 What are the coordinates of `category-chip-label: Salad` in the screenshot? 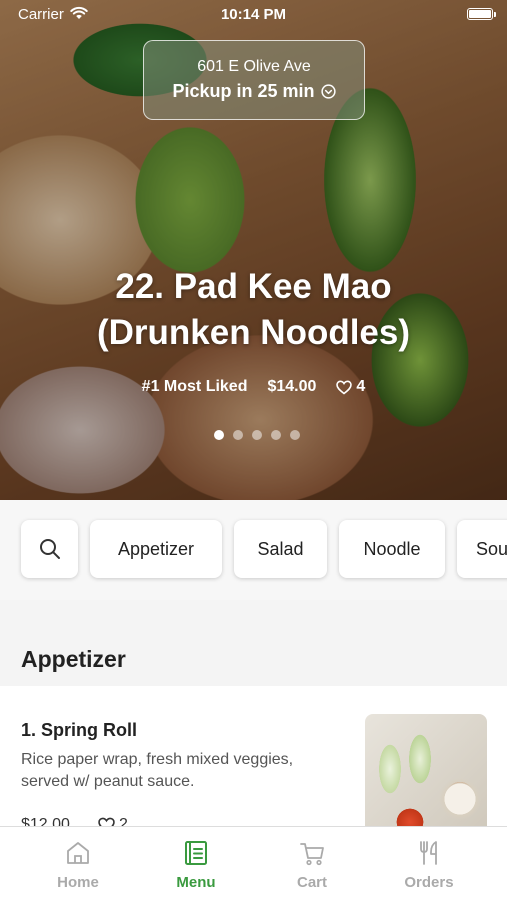 It's located at (280, 548).